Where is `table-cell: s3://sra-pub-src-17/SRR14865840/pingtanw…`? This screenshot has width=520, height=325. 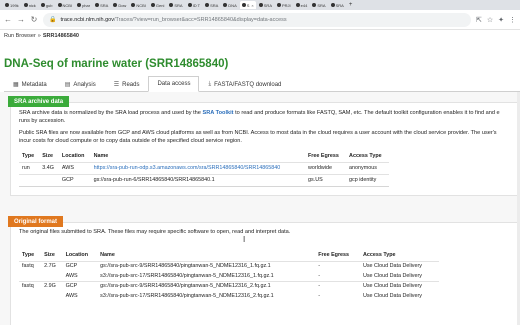 table-cell: s3://sra-pub-src-17/SRR14865840/pingtanw… is located at coordinates (187, 275).